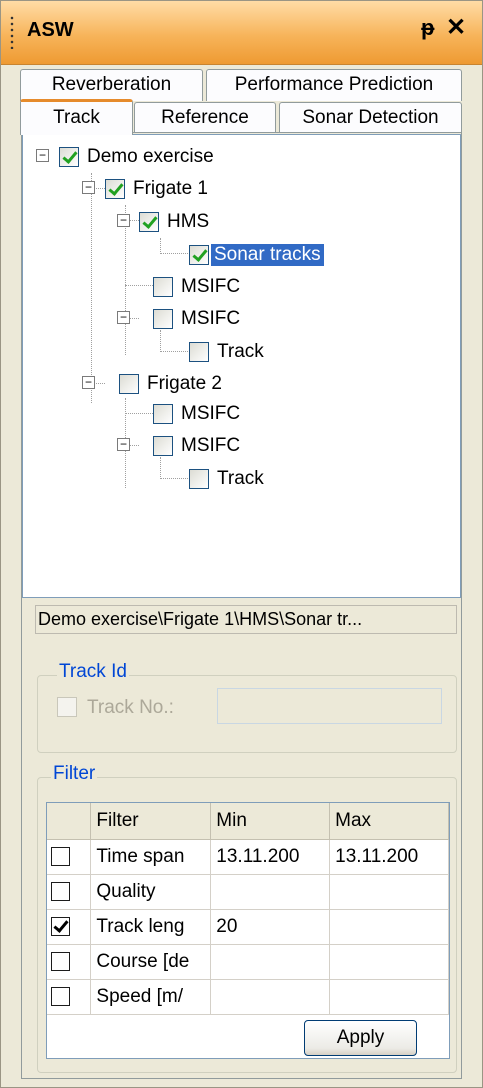  I want to click on tree-node-hms: HMS, so click(175, 222).